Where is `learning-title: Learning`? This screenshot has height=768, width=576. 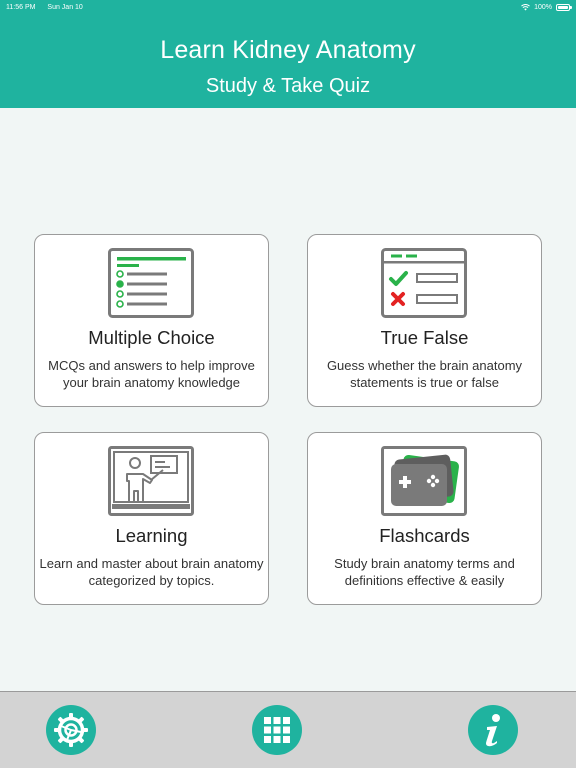 learning-title: Learning is located at coordinates (151, 535).